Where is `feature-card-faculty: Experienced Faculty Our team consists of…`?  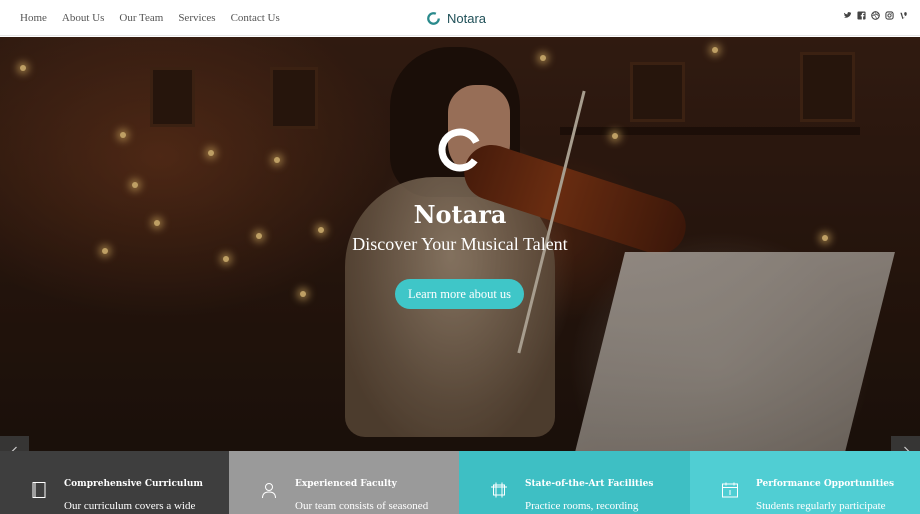
feature-card-faculty: Experienced Faculty Our team consists of… is located at coordinates (344, 482).